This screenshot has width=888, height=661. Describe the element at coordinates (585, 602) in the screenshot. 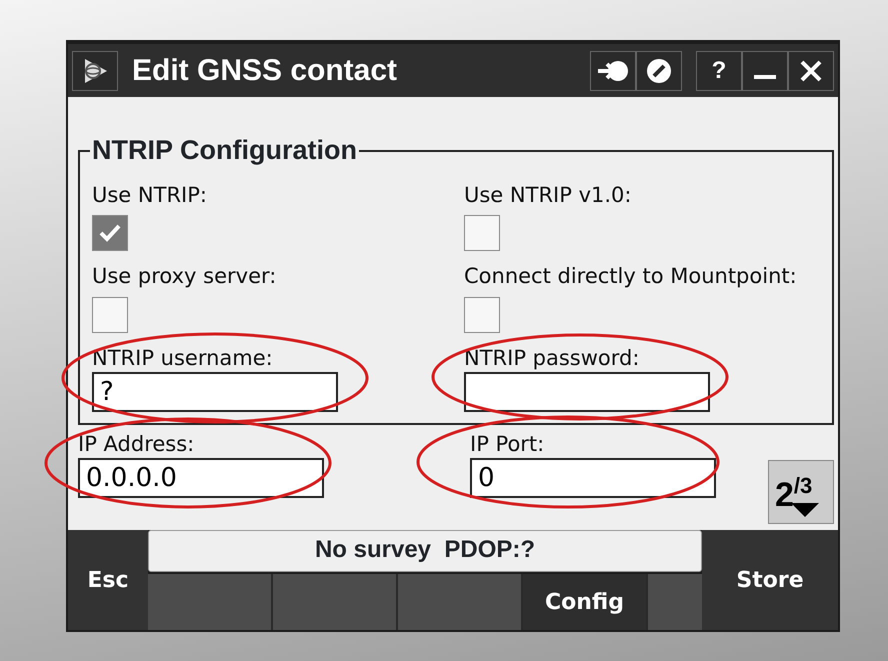

I see `softkey: Config` at that location.